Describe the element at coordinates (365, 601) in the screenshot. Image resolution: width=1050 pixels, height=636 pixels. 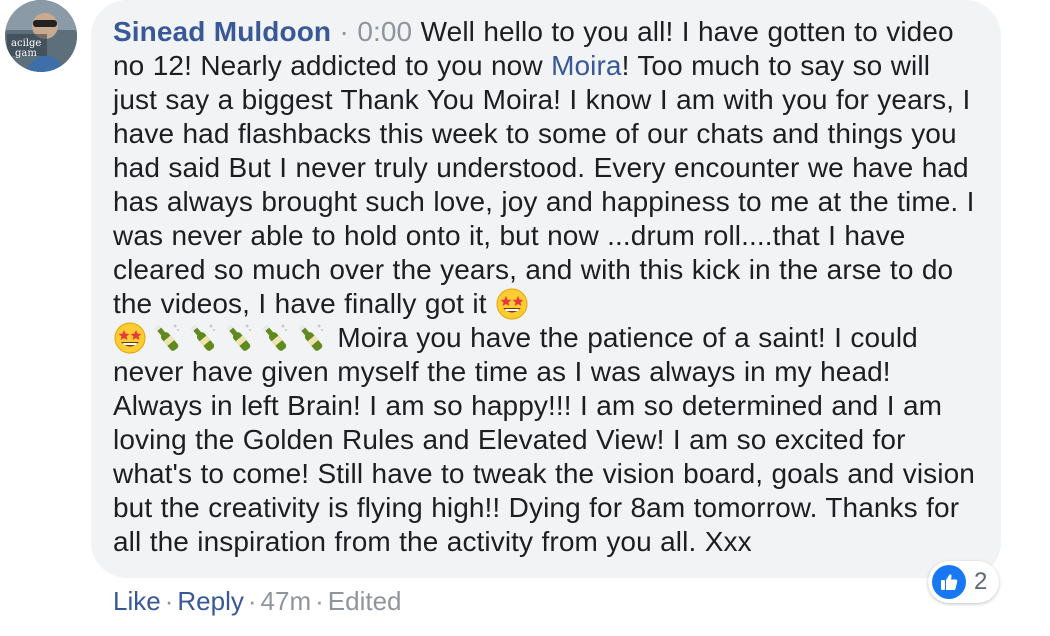
I see `edited-label: Edited` at that location.